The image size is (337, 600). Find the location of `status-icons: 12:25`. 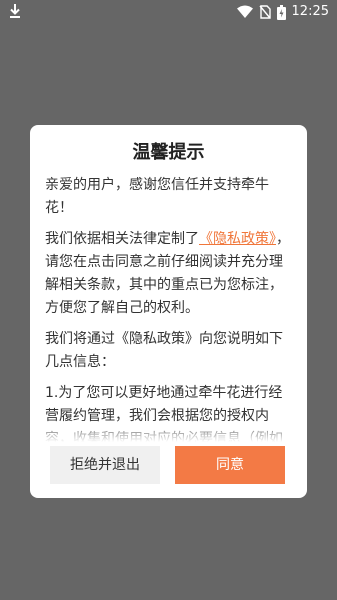

status-icons: 12:25 is located at coordinates (282, 12).